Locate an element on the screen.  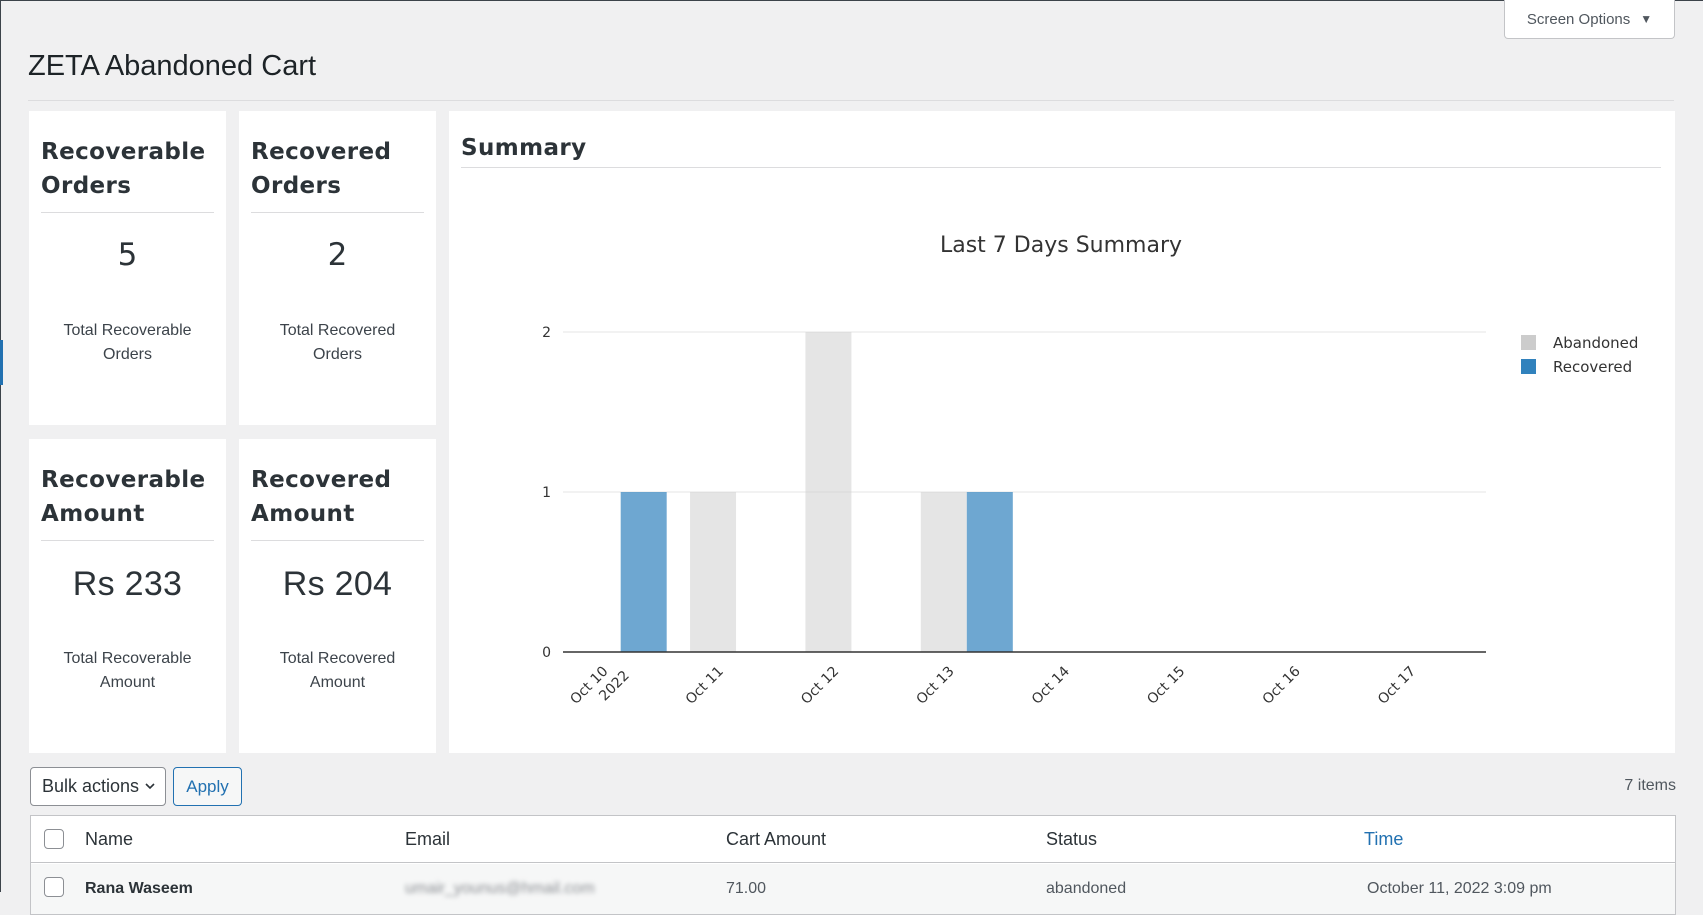
x-tick-label: Oct 16 is located at coordinates (1282, 685).